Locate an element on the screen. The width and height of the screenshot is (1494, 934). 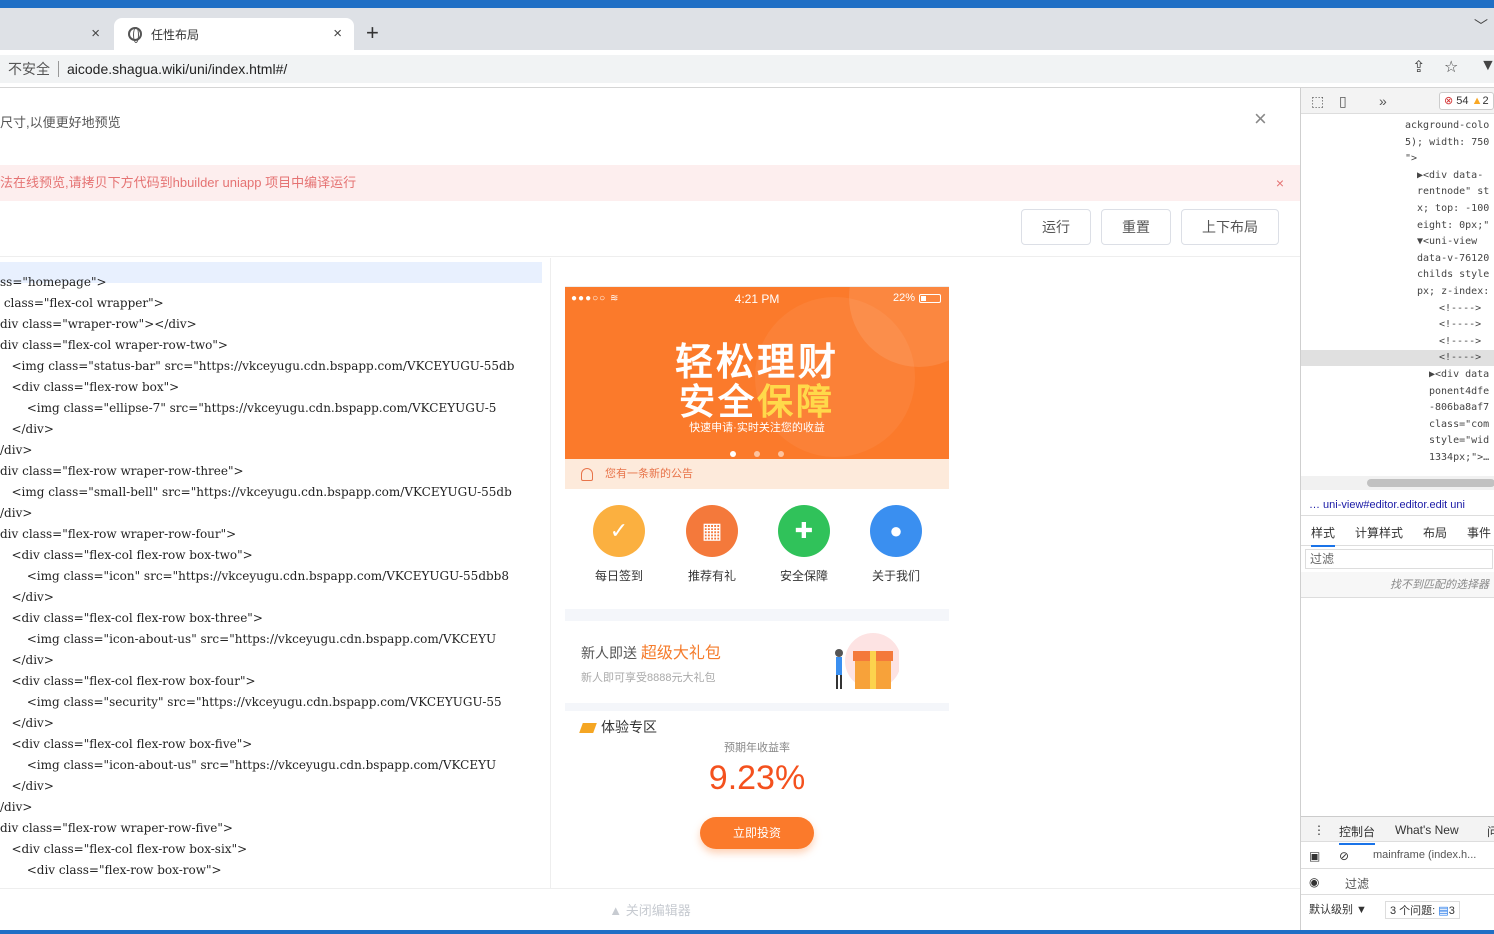
dom-line: x; top: -100 is located at coordinates (1453, 209).